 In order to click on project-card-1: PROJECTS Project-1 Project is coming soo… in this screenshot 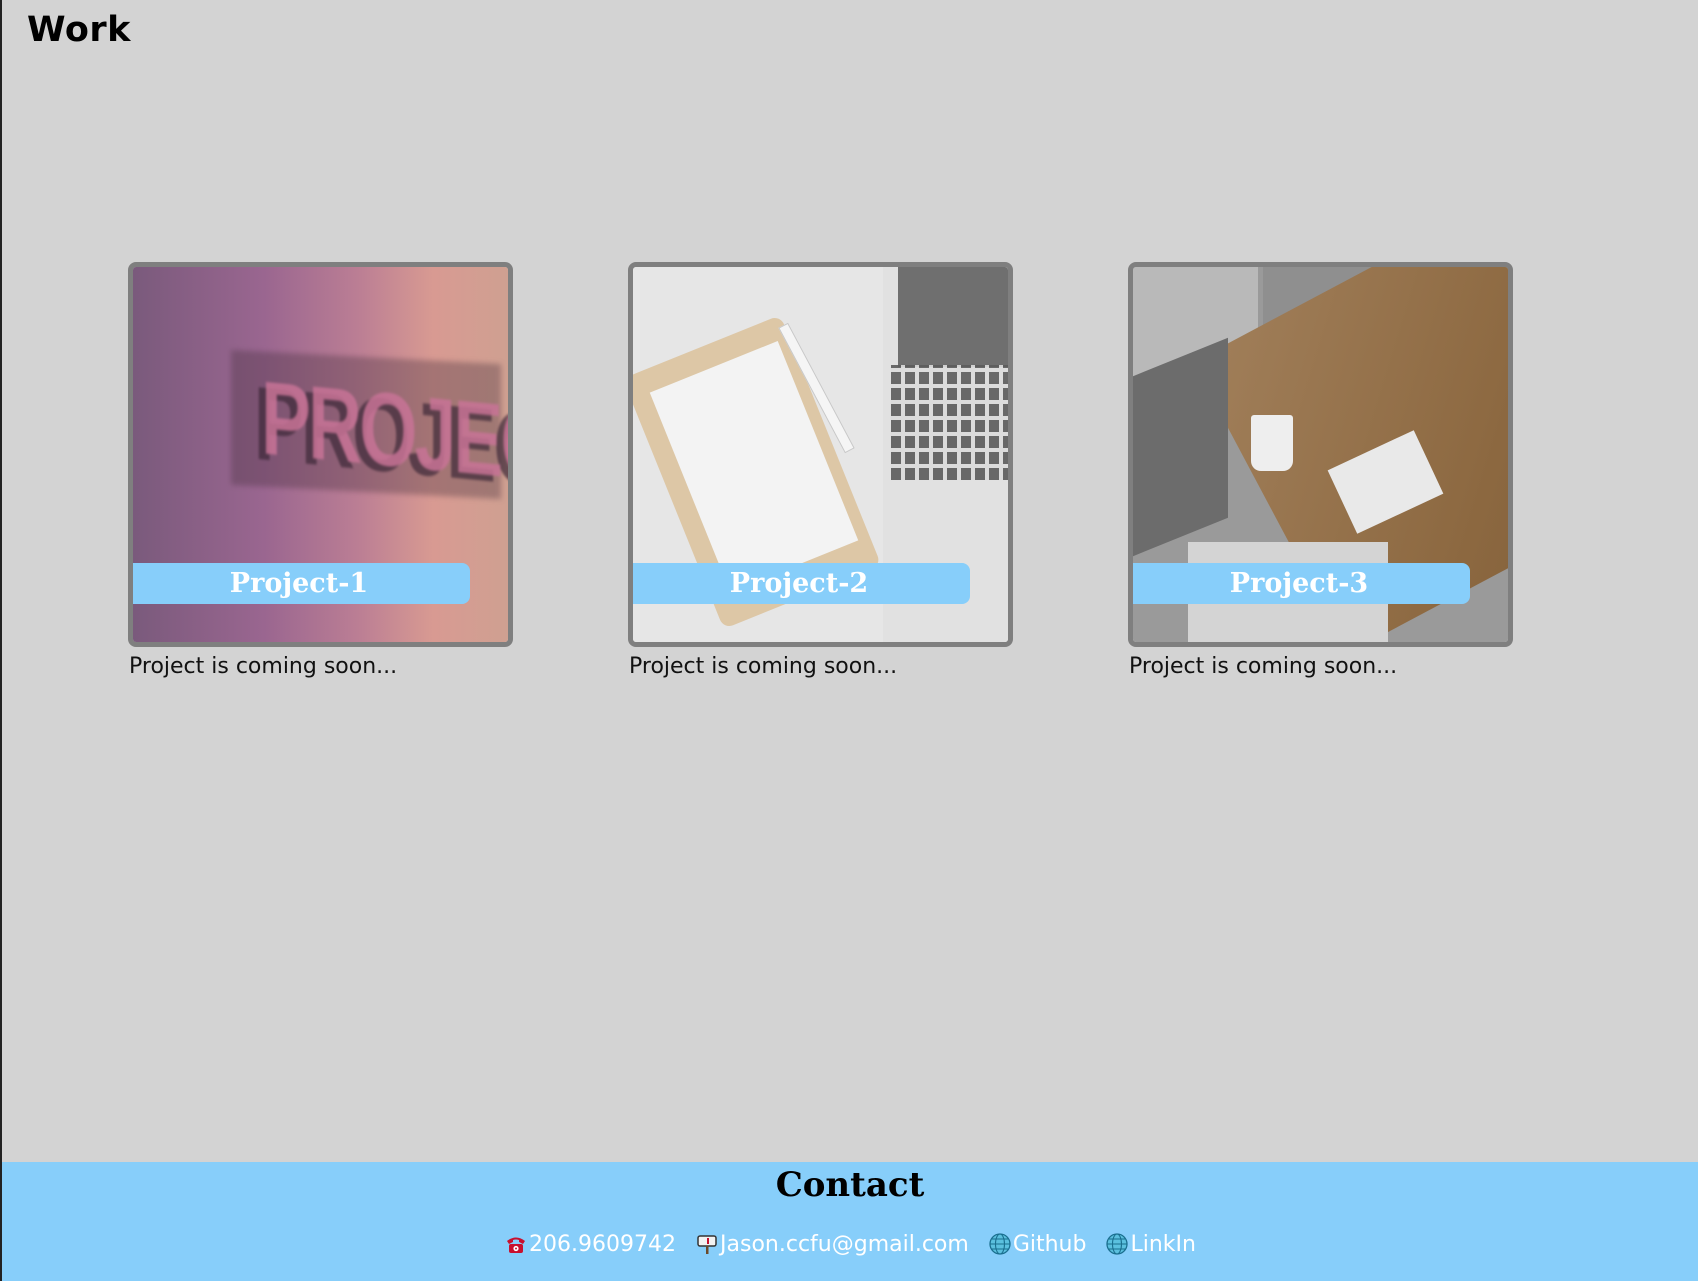, I will do `click(320, 472)`.